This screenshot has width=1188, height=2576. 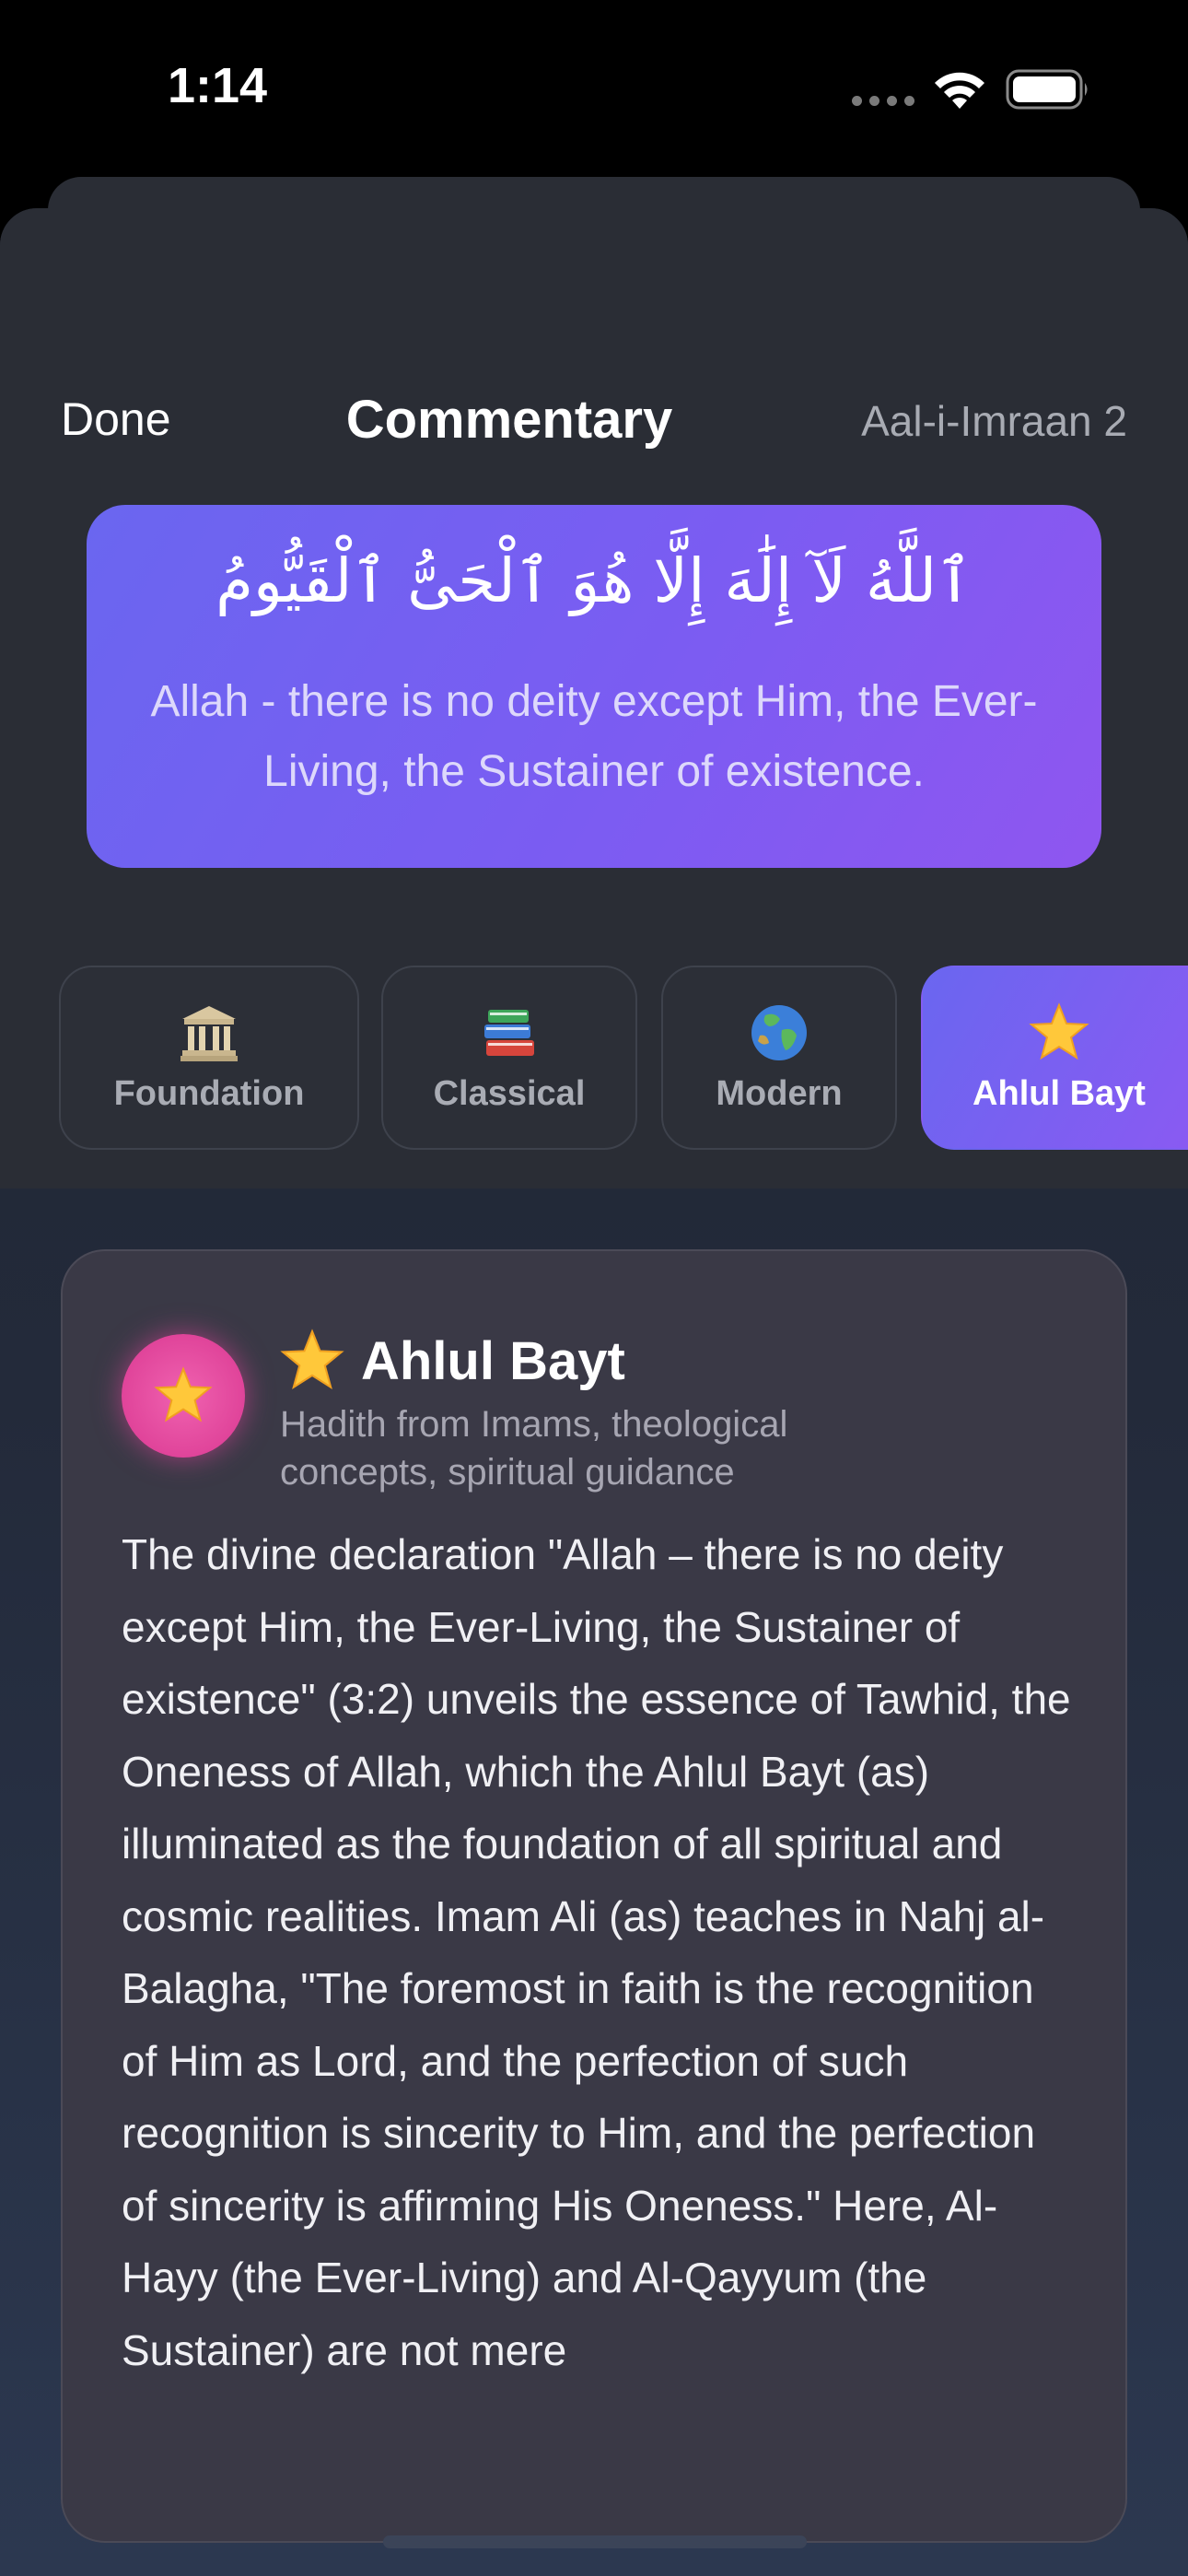 I want to click on tab-label: Ahlul Bayt, so click(x=1060, y=1093).